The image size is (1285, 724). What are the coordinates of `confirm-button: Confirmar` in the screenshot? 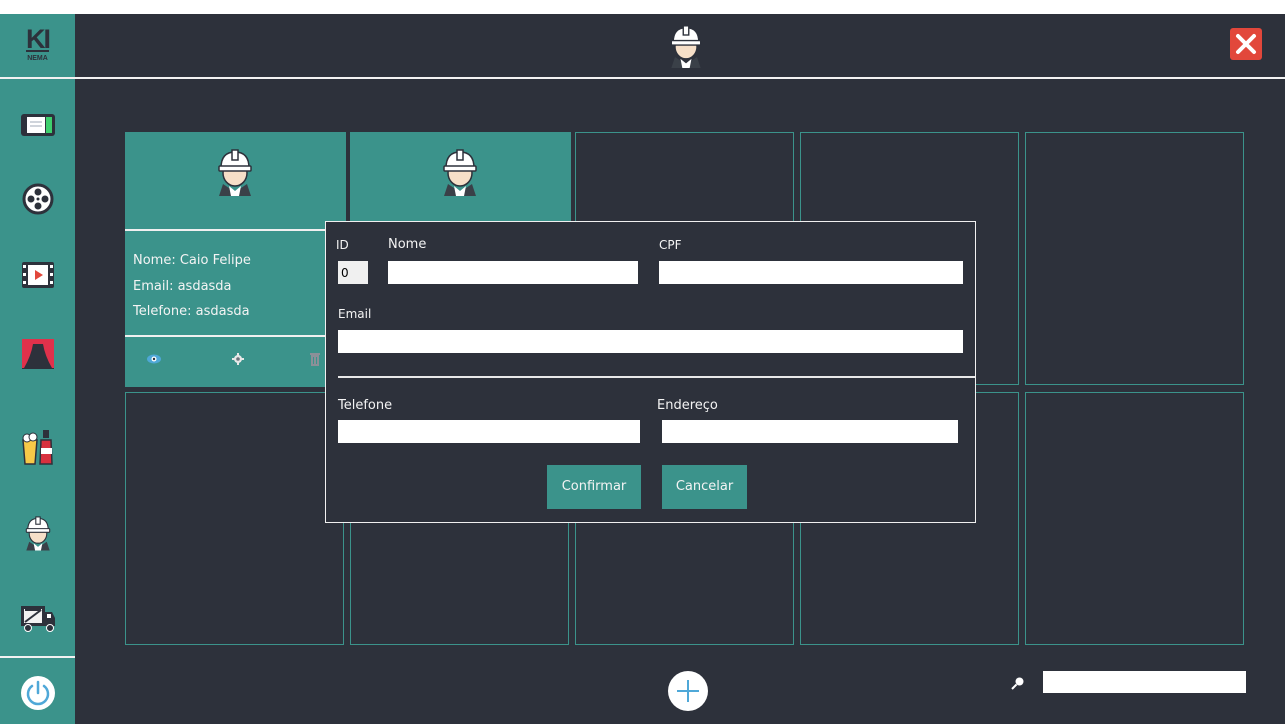 It's located at (594, 487).